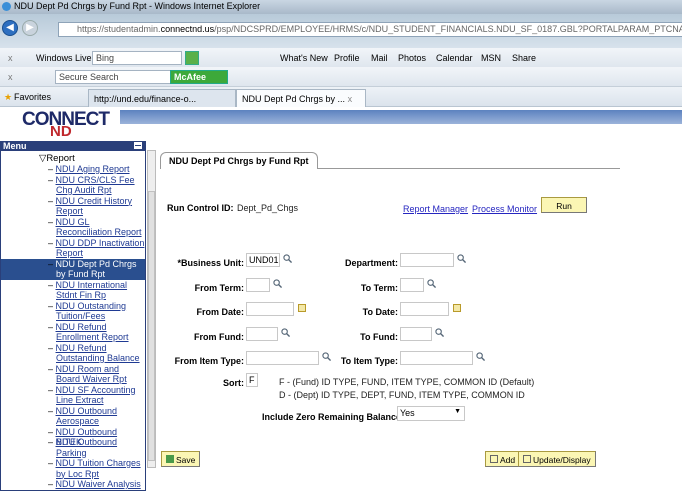 This screenshot has width=682, height=491. I want to click on sidebar-item-link: NDU International Stdnt Fin Rp, so click(92, 290).